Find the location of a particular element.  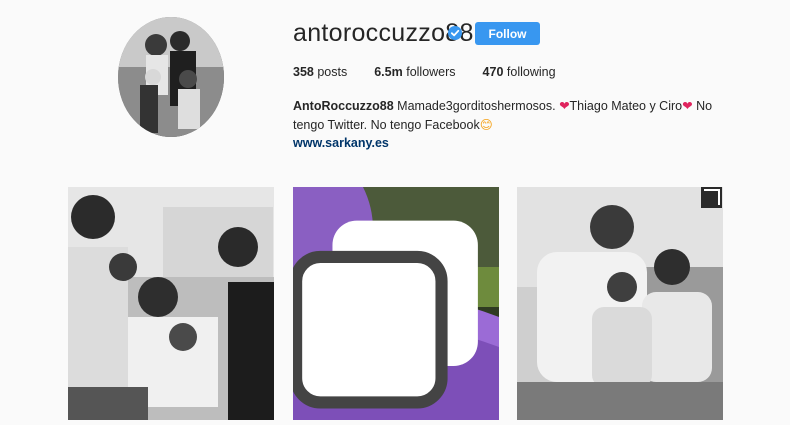

followers-count: 6.5m is located at coordinates (388, 72).